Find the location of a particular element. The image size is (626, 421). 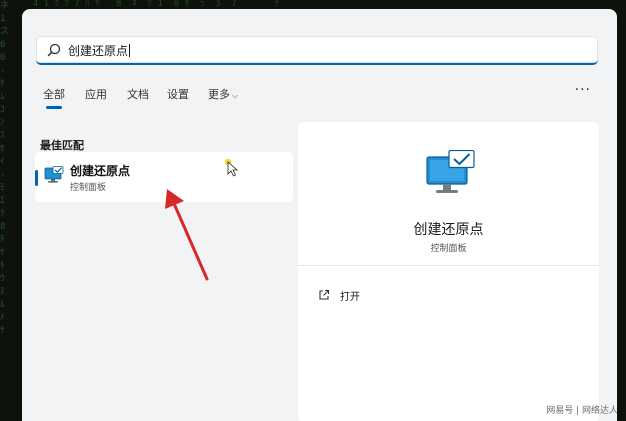

open-label: 打开 is located at coordinates (350, 297).